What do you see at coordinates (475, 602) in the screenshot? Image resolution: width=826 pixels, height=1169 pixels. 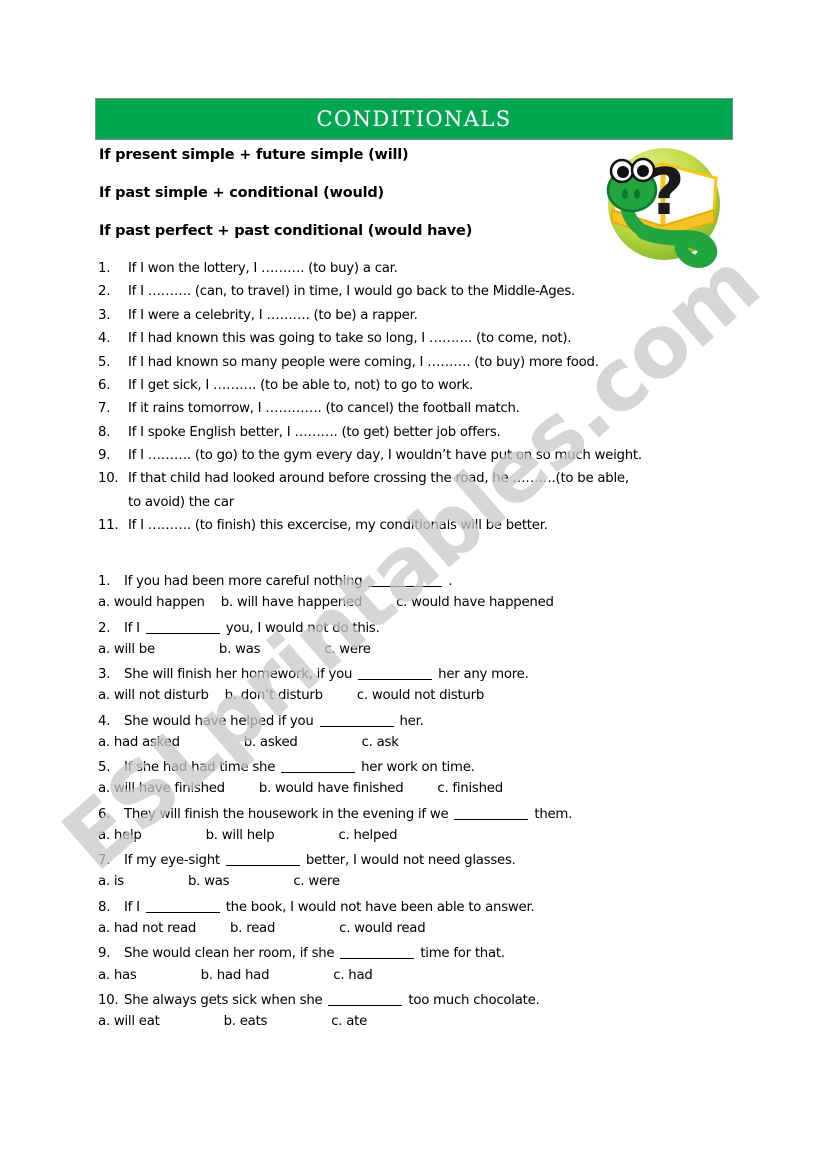 I see `option-choice: c. would have happened` at bounding box center [475, 602].